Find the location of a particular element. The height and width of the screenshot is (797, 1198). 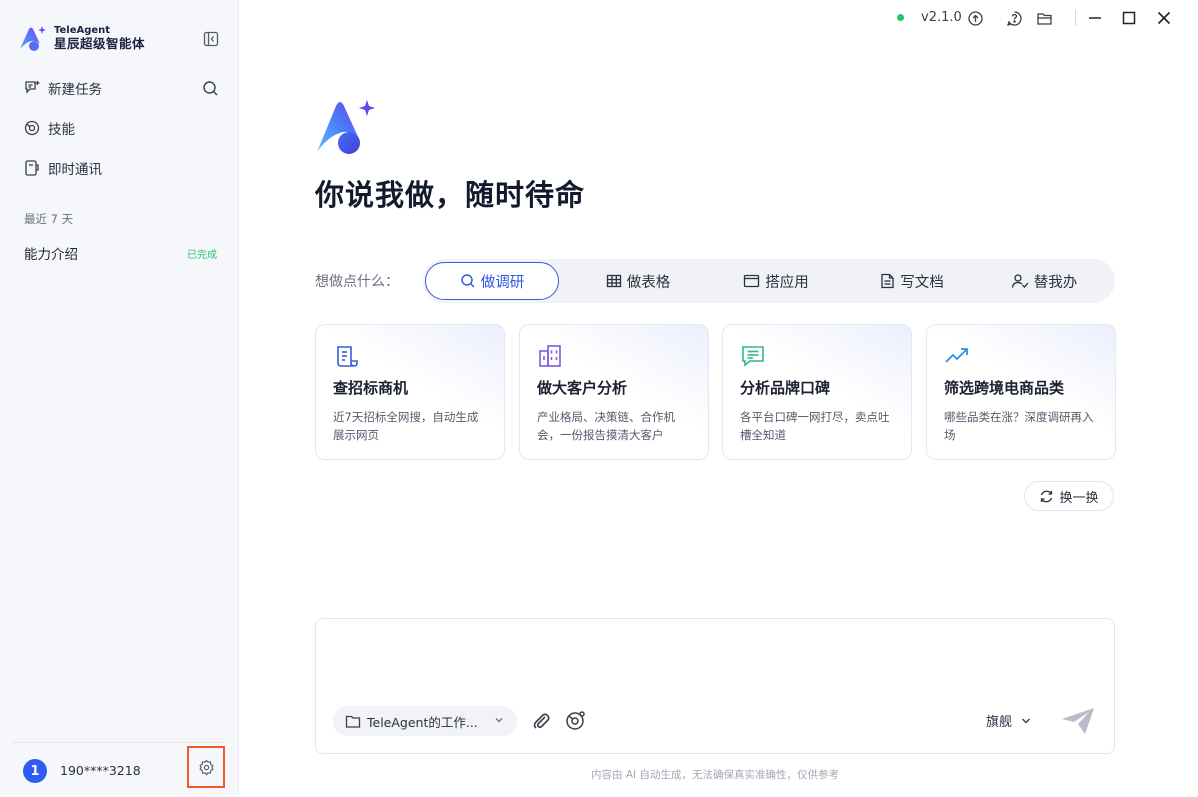

history-item: 能力介绍 已完成 is located at coordinates (120, 253).